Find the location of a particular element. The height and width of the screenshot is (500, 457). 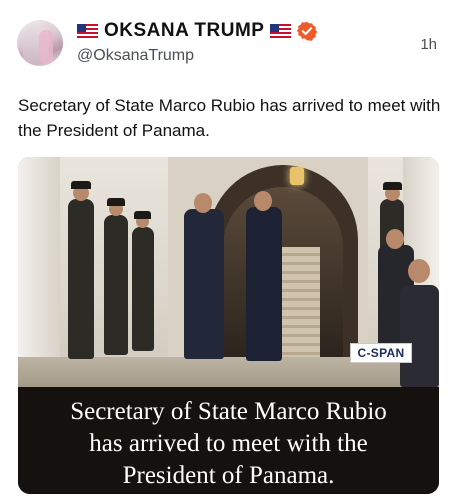

left-column is located at coordinates (39, 272).